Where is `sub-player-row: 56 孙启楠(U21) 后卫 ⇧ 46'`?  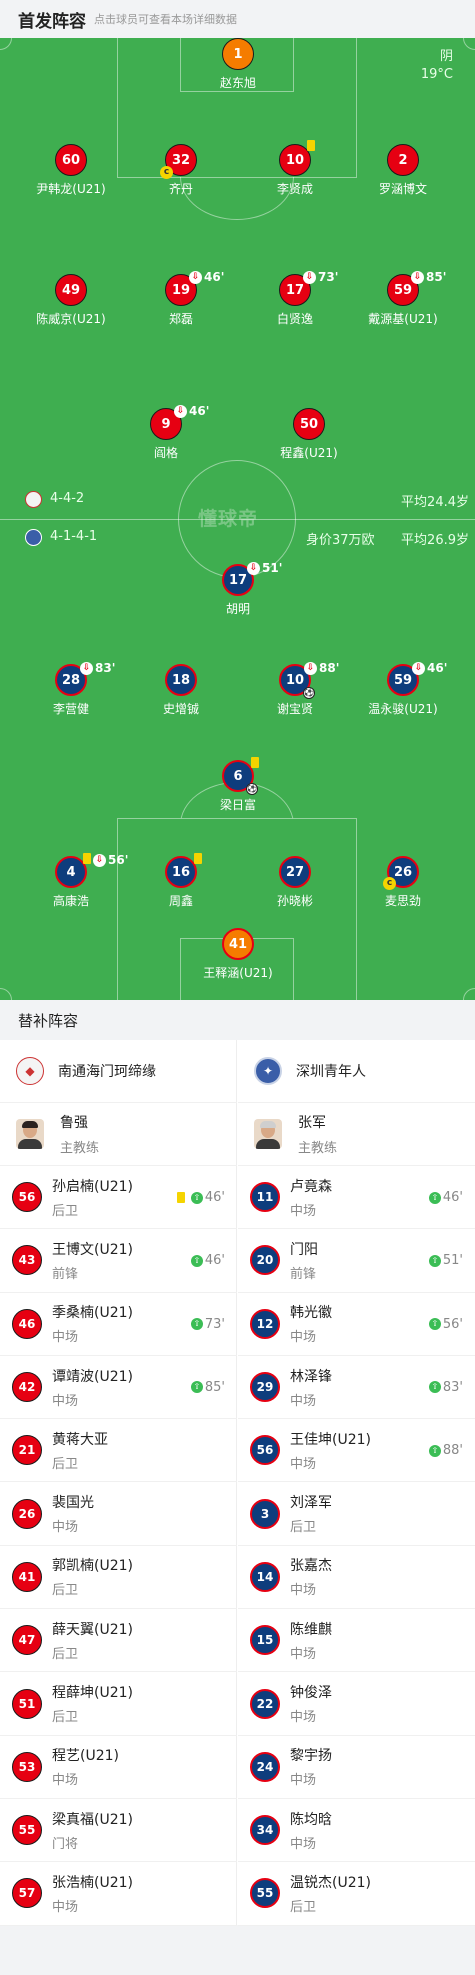
sub-player-row: 56 孙启楠(U21) 后卫 ⇧ 46' is located at coordinates (118, 1198).